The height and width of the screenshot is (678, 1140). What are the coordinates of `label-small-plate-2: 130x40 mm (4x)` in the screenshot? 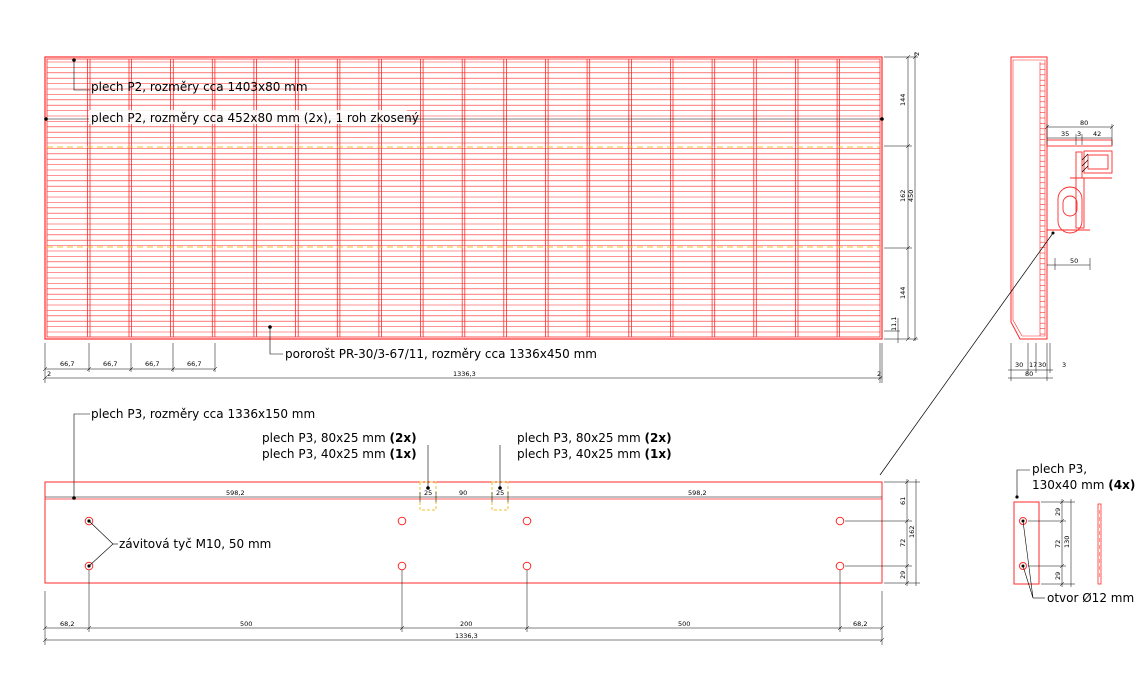 It's located at (1083, 485).